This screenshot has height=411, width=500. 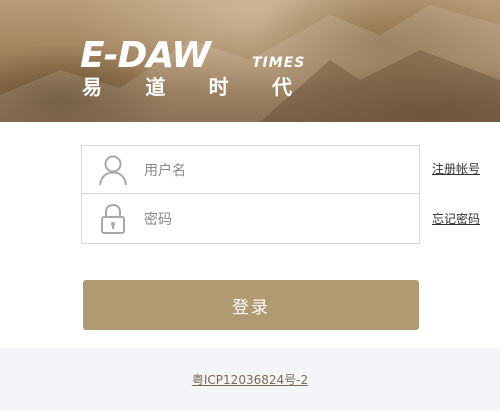 I want to click on logo-suffix: TIMES, so click(x=279, y=63).